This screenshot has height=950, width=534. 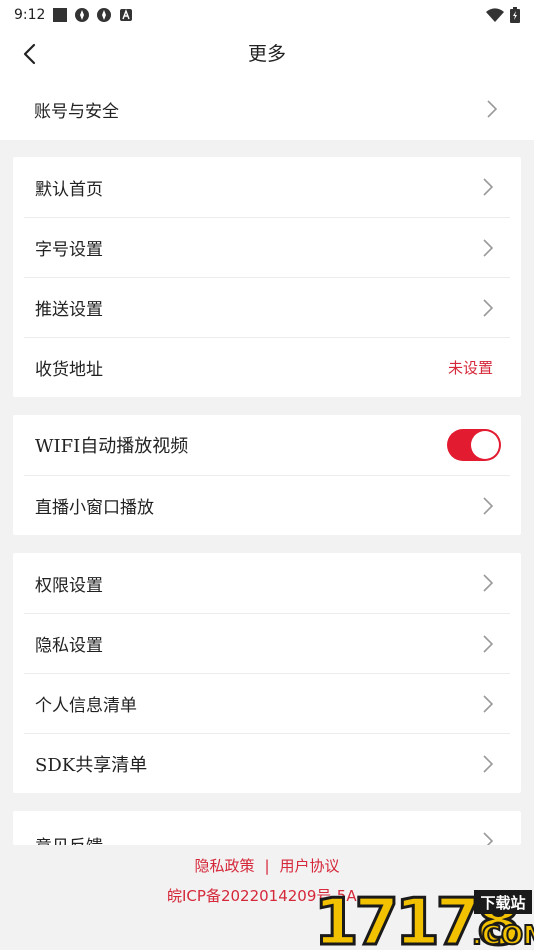 What do you see at coordinates (91, 765) in the screenshot?
I see `sdk-share-list-label: SDK共享清单` at bounding box center [91, 765].